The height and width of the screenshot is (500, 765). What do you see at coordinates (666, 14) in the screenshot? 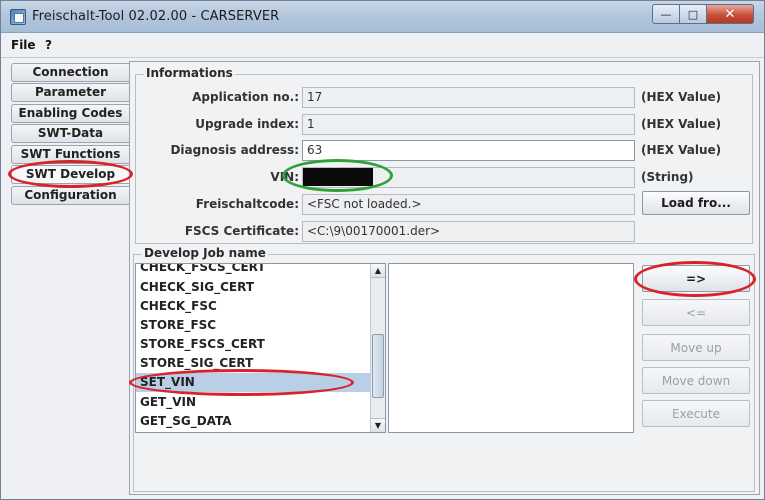
I see `minimize-button: —` at bounding box center [666, 14].